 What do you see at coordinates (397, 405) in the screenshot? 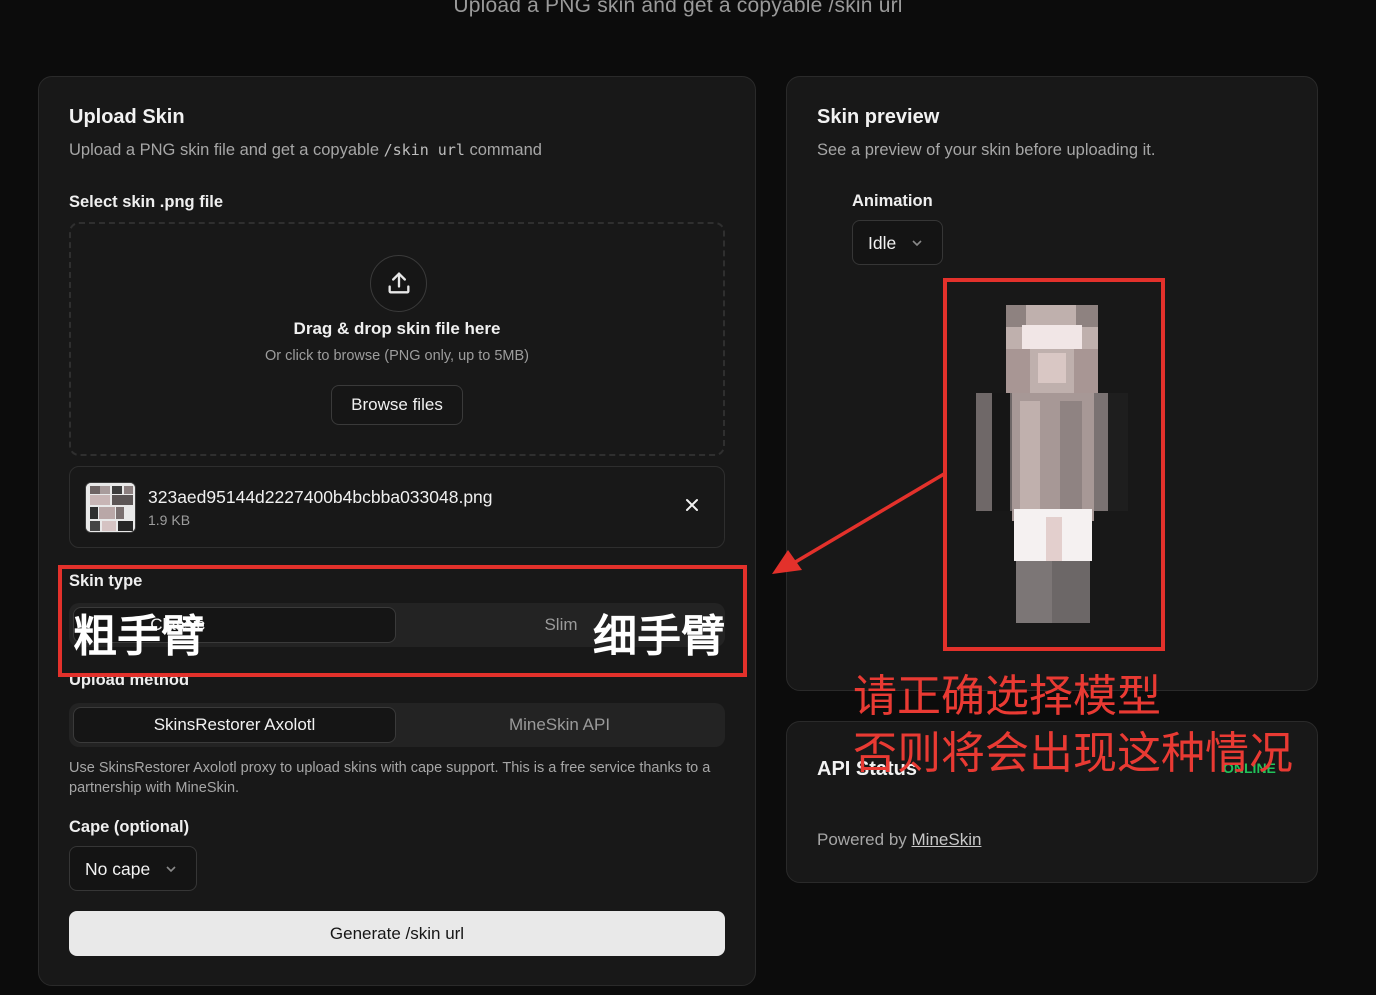
I see `browse-files-button: Browse files` at bounding box center [397, 405].